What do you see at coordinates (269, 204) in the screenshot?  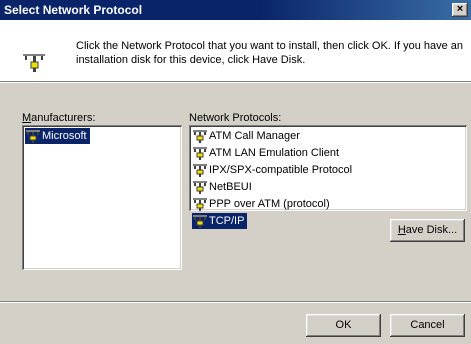 I see `protocol-item-label: PPP over ATM (protocol)` at bounding box center [269, 204].